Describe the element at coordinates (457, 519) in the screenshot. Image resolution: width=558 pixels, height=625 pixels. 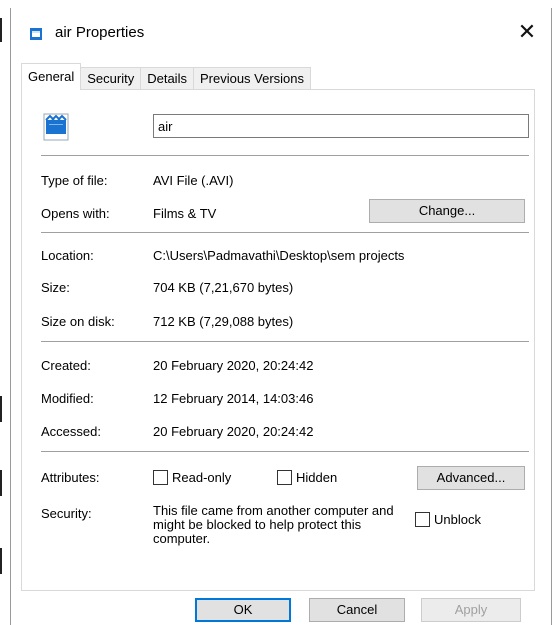
I see `unblock-label: Unblock` at that location.